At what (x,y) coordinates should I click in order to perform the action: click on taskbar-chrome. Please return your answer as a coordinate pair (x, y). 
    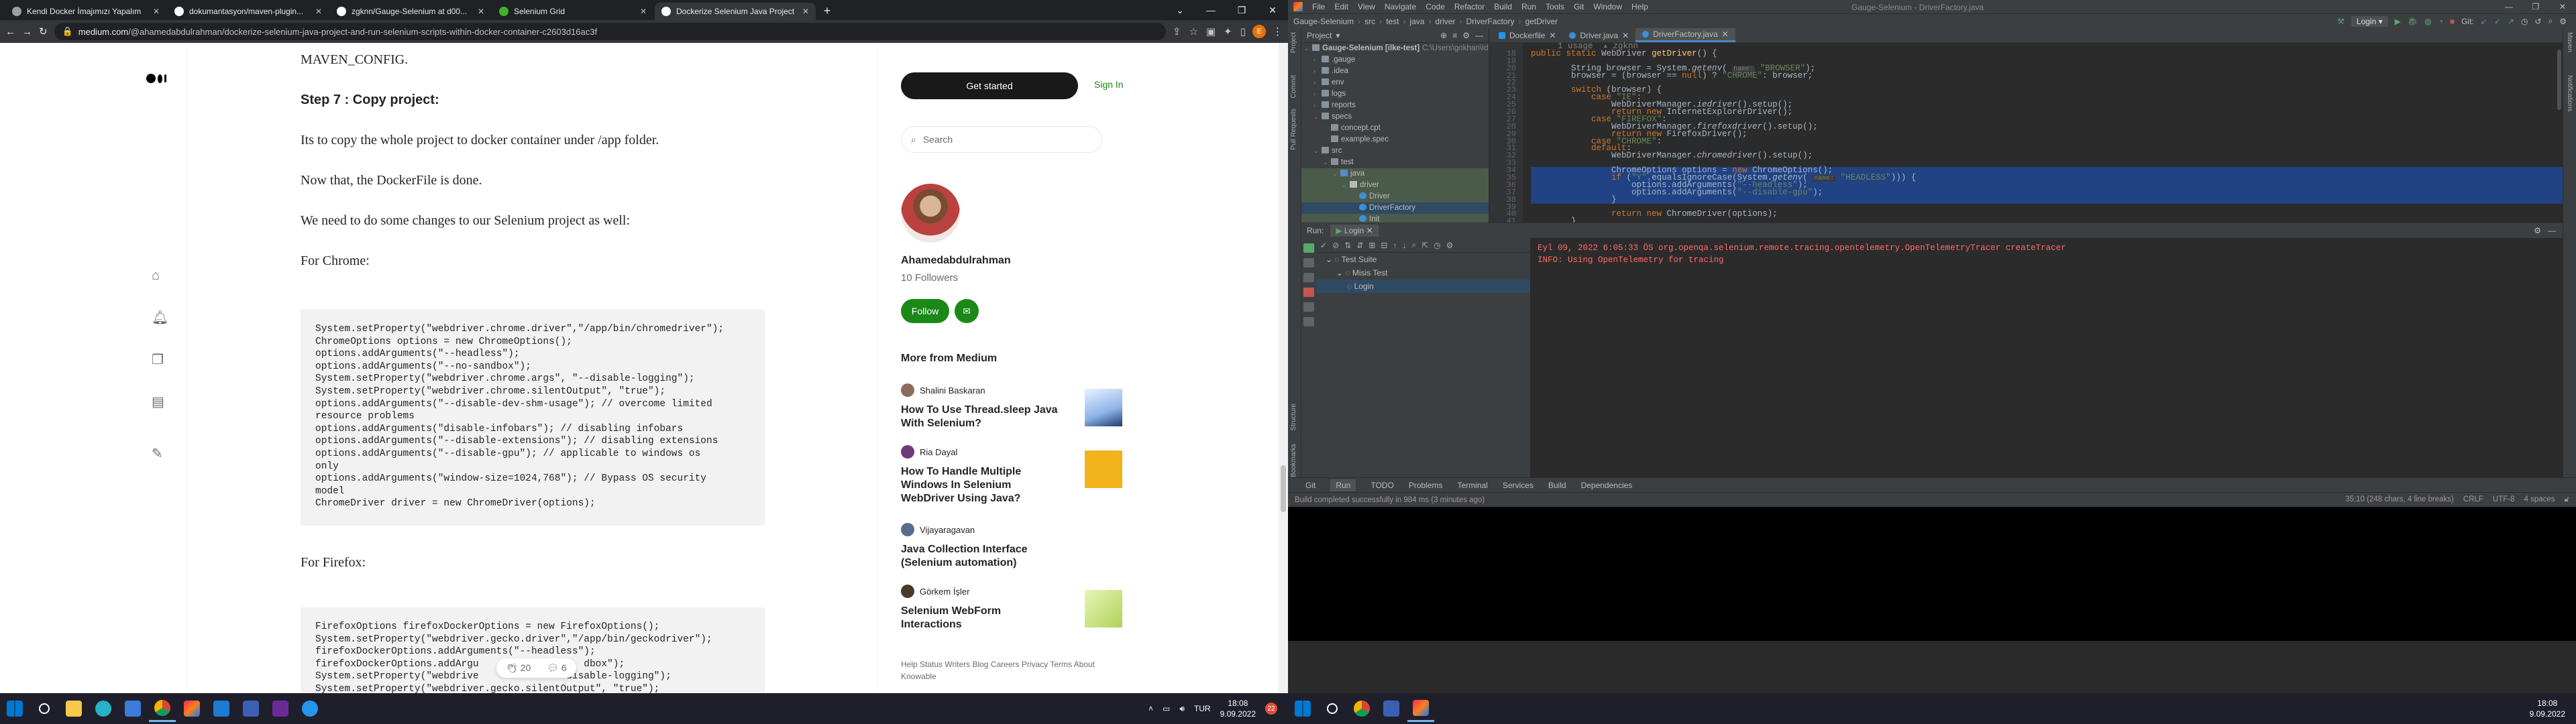
    Looking at the image, I should click on (1361, 708).